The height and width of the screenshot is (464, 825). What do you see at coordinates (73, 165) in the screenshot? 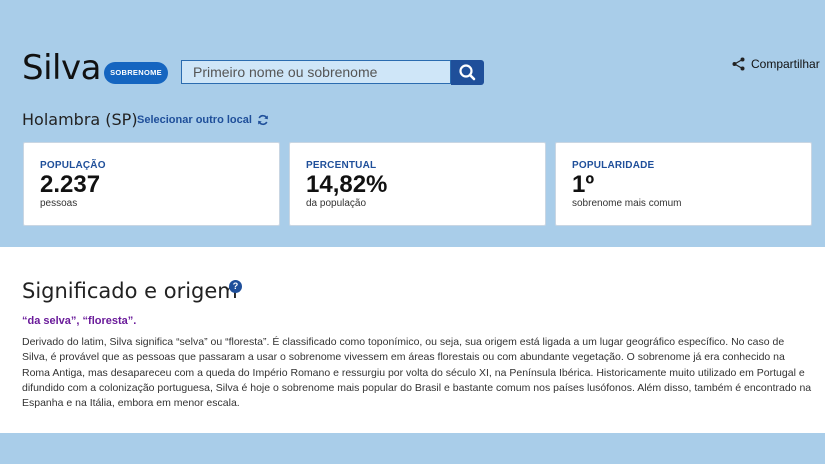
I see `stat-label: POPULAÇÃO` at bounding box center [73, 165].